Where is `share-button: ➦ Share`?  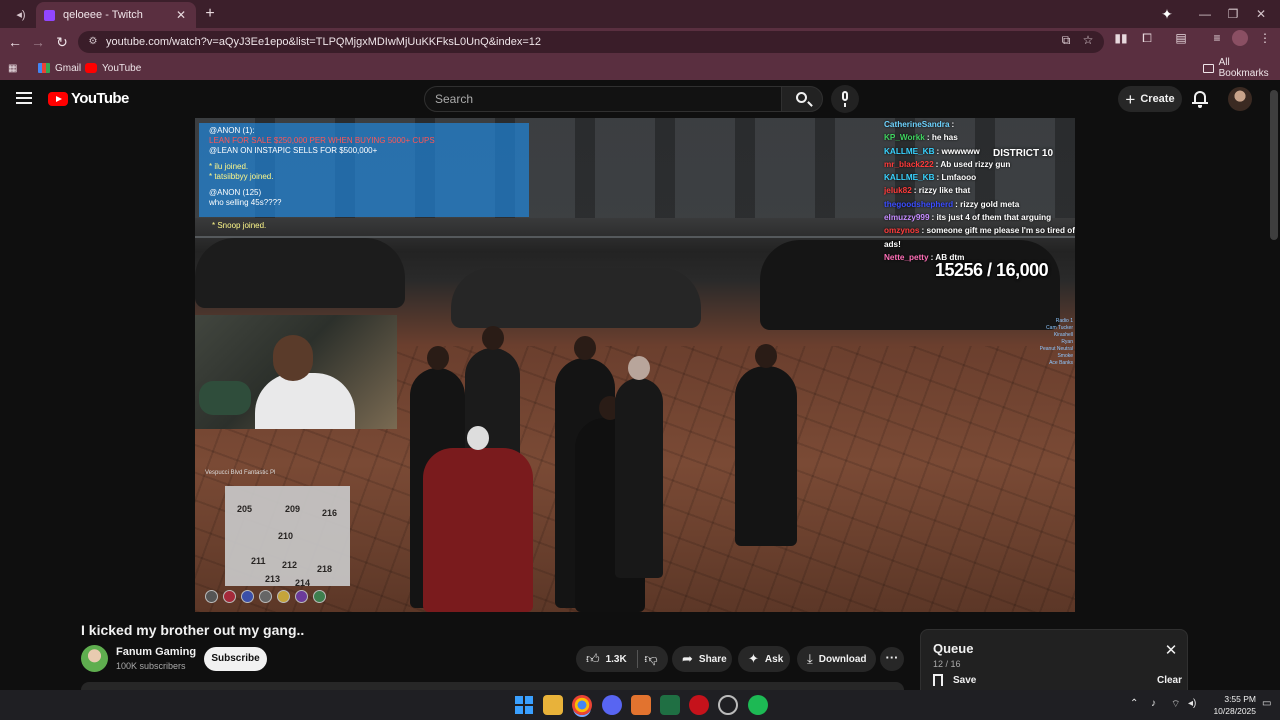
share-button: ➦ Share is located at coordinates (702, 659).